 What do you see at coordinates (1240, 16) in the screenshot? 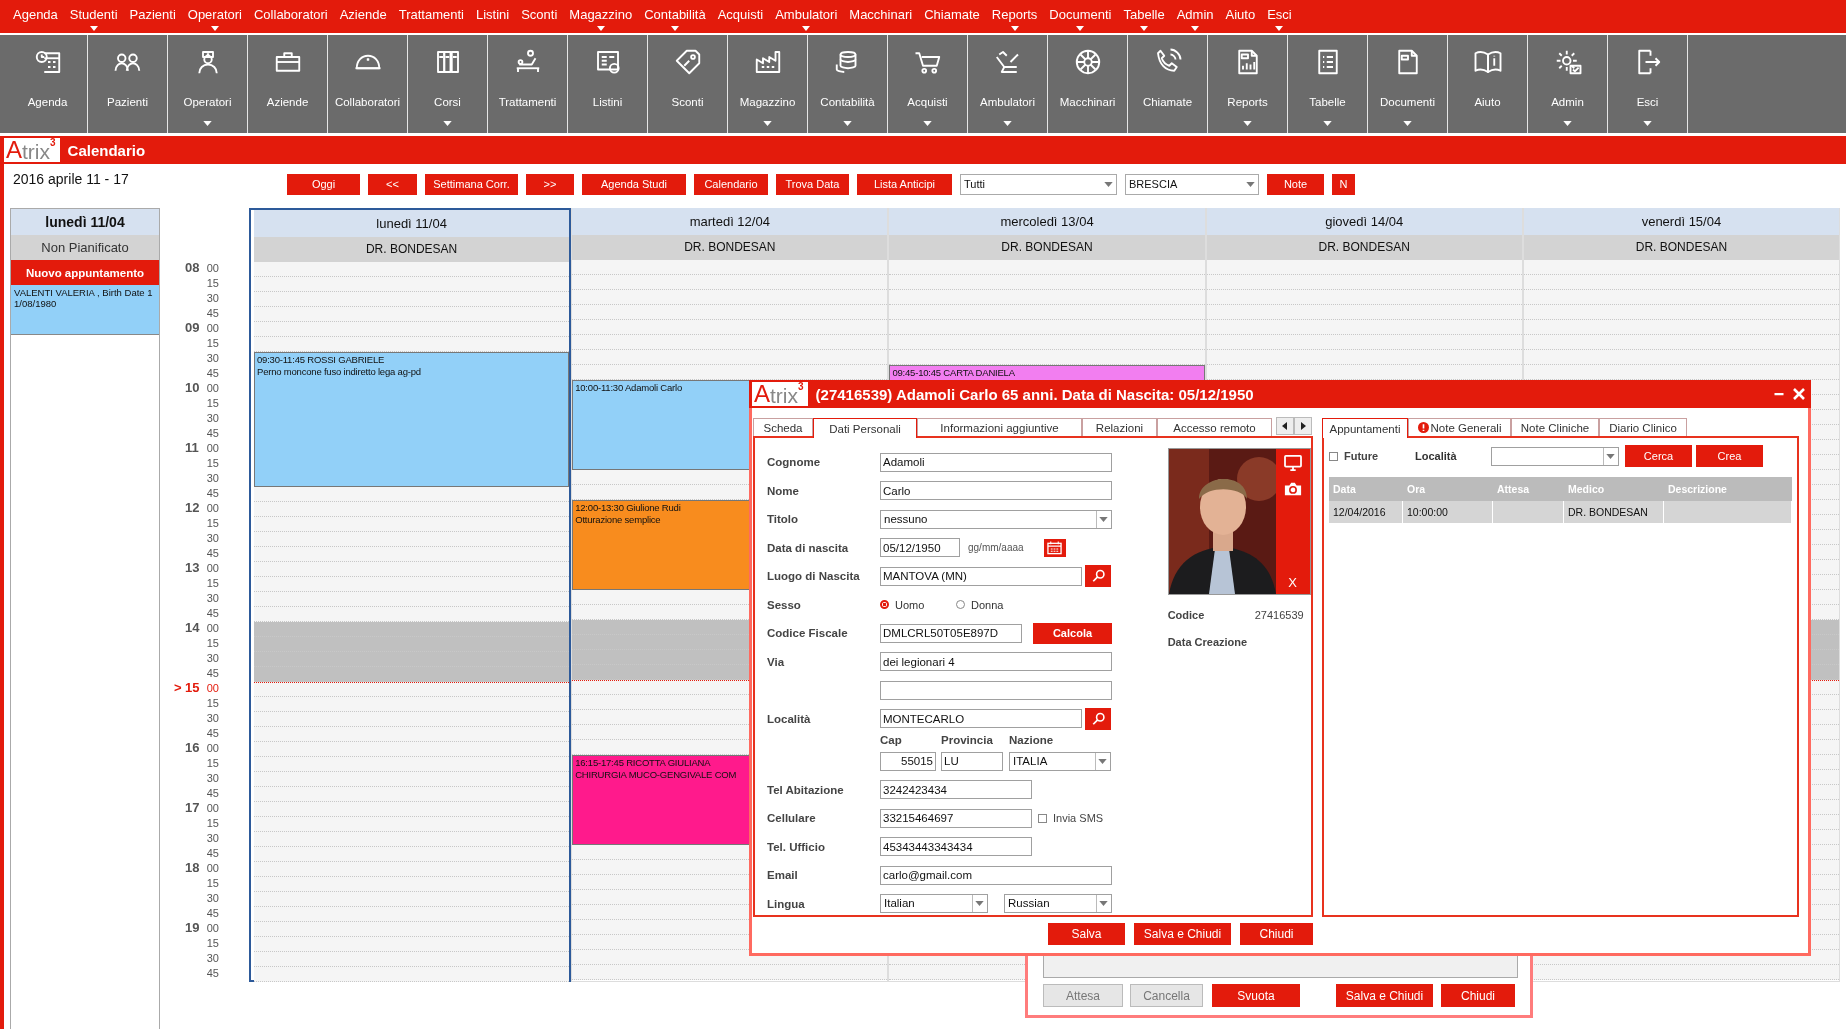
I see `menu-item: Aiuto` at bounding box center [1240, 16].